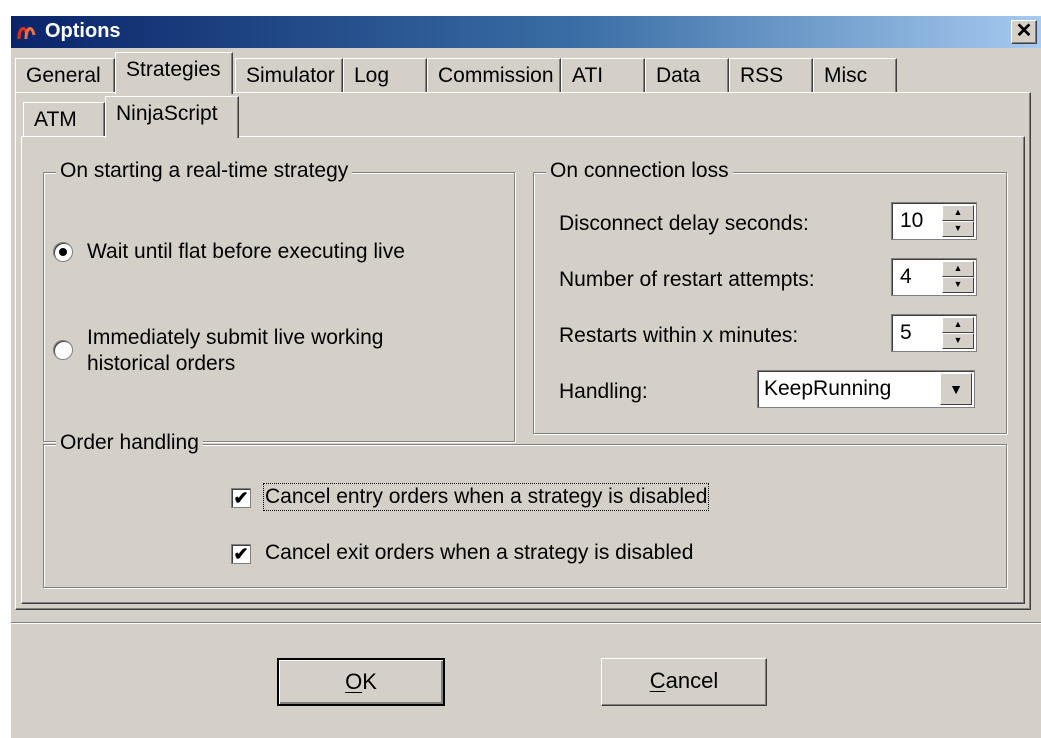 This screenshot has height=738, width=1041. What do you see at coordinates (173, 69) in the screenshot?
I see `tab-label: Strategies` at bounding box center [173, 69].